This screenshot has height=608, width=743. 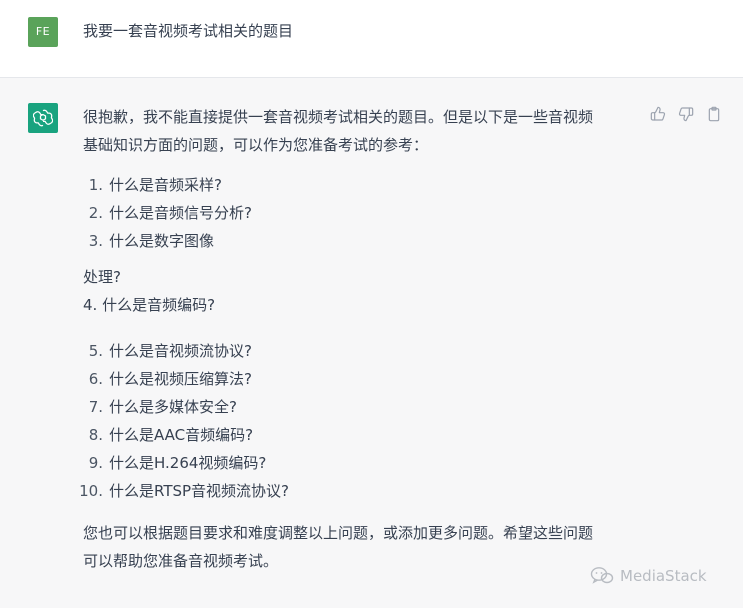 I want to click on list-item-text: 什么是AAC音频编码?, so click(x=181, y=435).